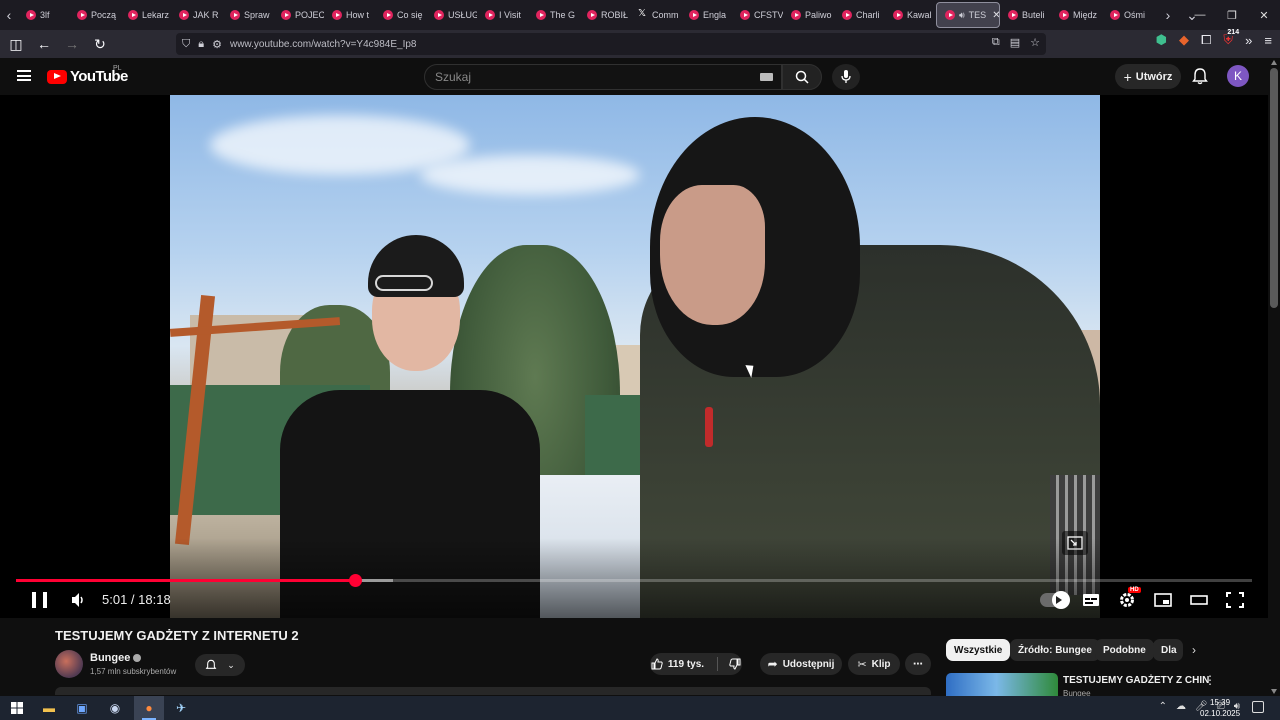 Image resolution: width=1280 pixels, height=720 pixels. What do you see at coordinates (910, 15) in the screenshot?
I see `browser-tab: Kawal` at bounding box center [910, 15].